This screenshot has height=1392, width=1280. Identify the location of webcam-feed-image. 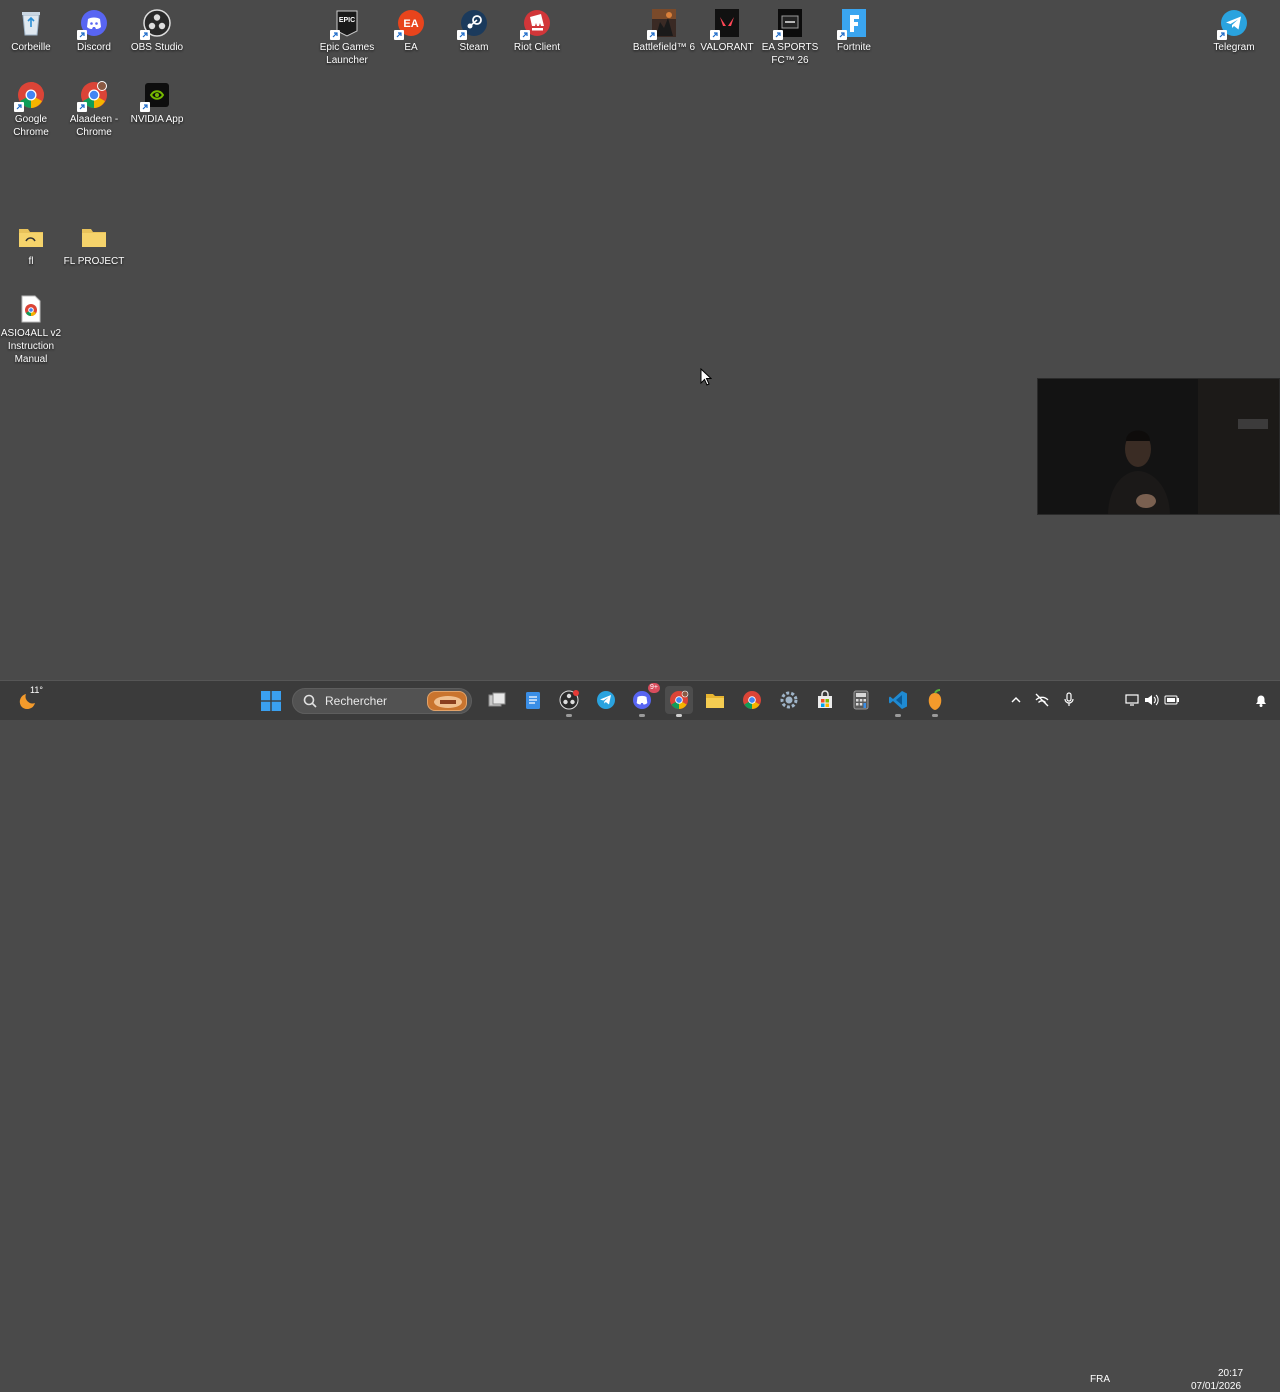
(1158, 446).